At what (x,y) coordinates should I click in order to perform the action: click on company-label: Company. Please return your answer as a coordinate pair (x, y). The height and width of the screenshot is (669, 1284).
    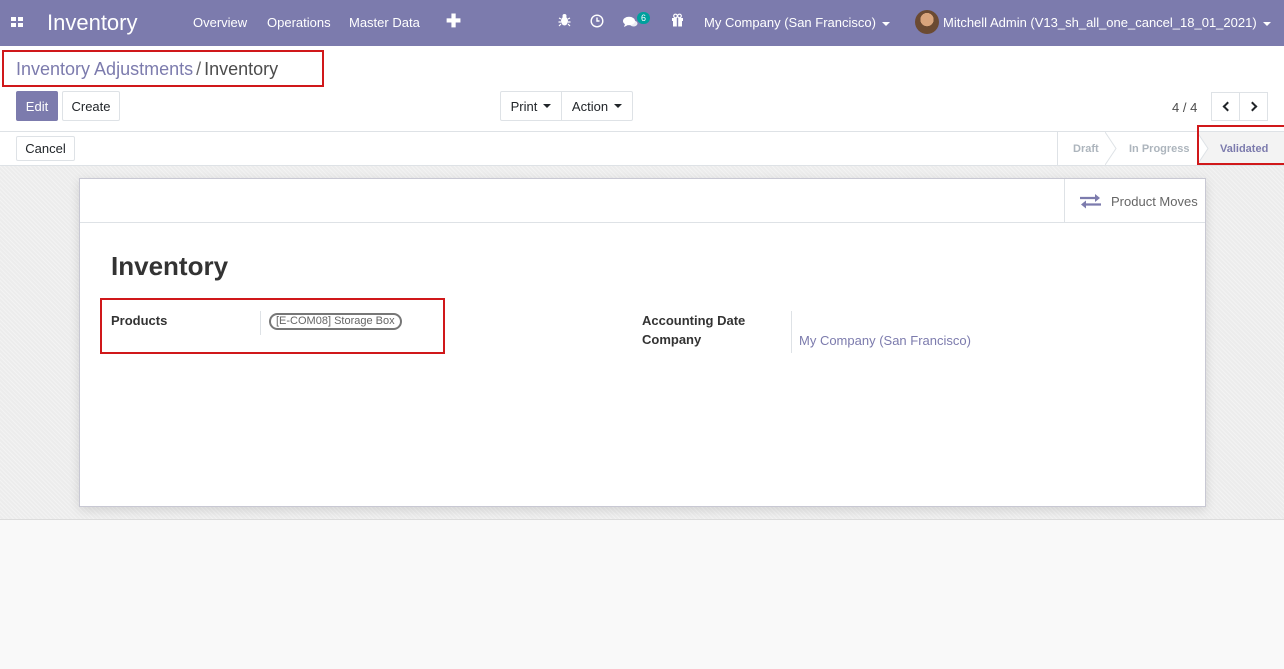
    Looking at the image, I should click on (672, 339).